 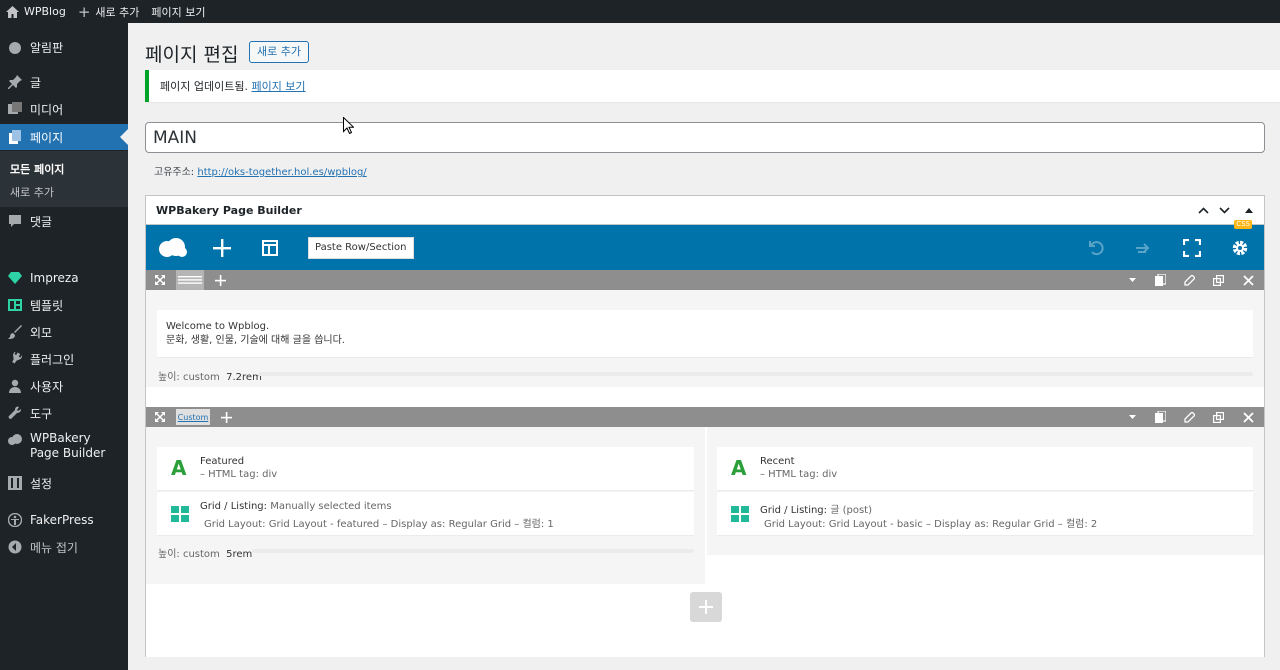 What do you see at coordinates (229, 210) in the screenshot?
I see `metabox-title: WPBakery Page Builder` at bounding box center [229, 210].